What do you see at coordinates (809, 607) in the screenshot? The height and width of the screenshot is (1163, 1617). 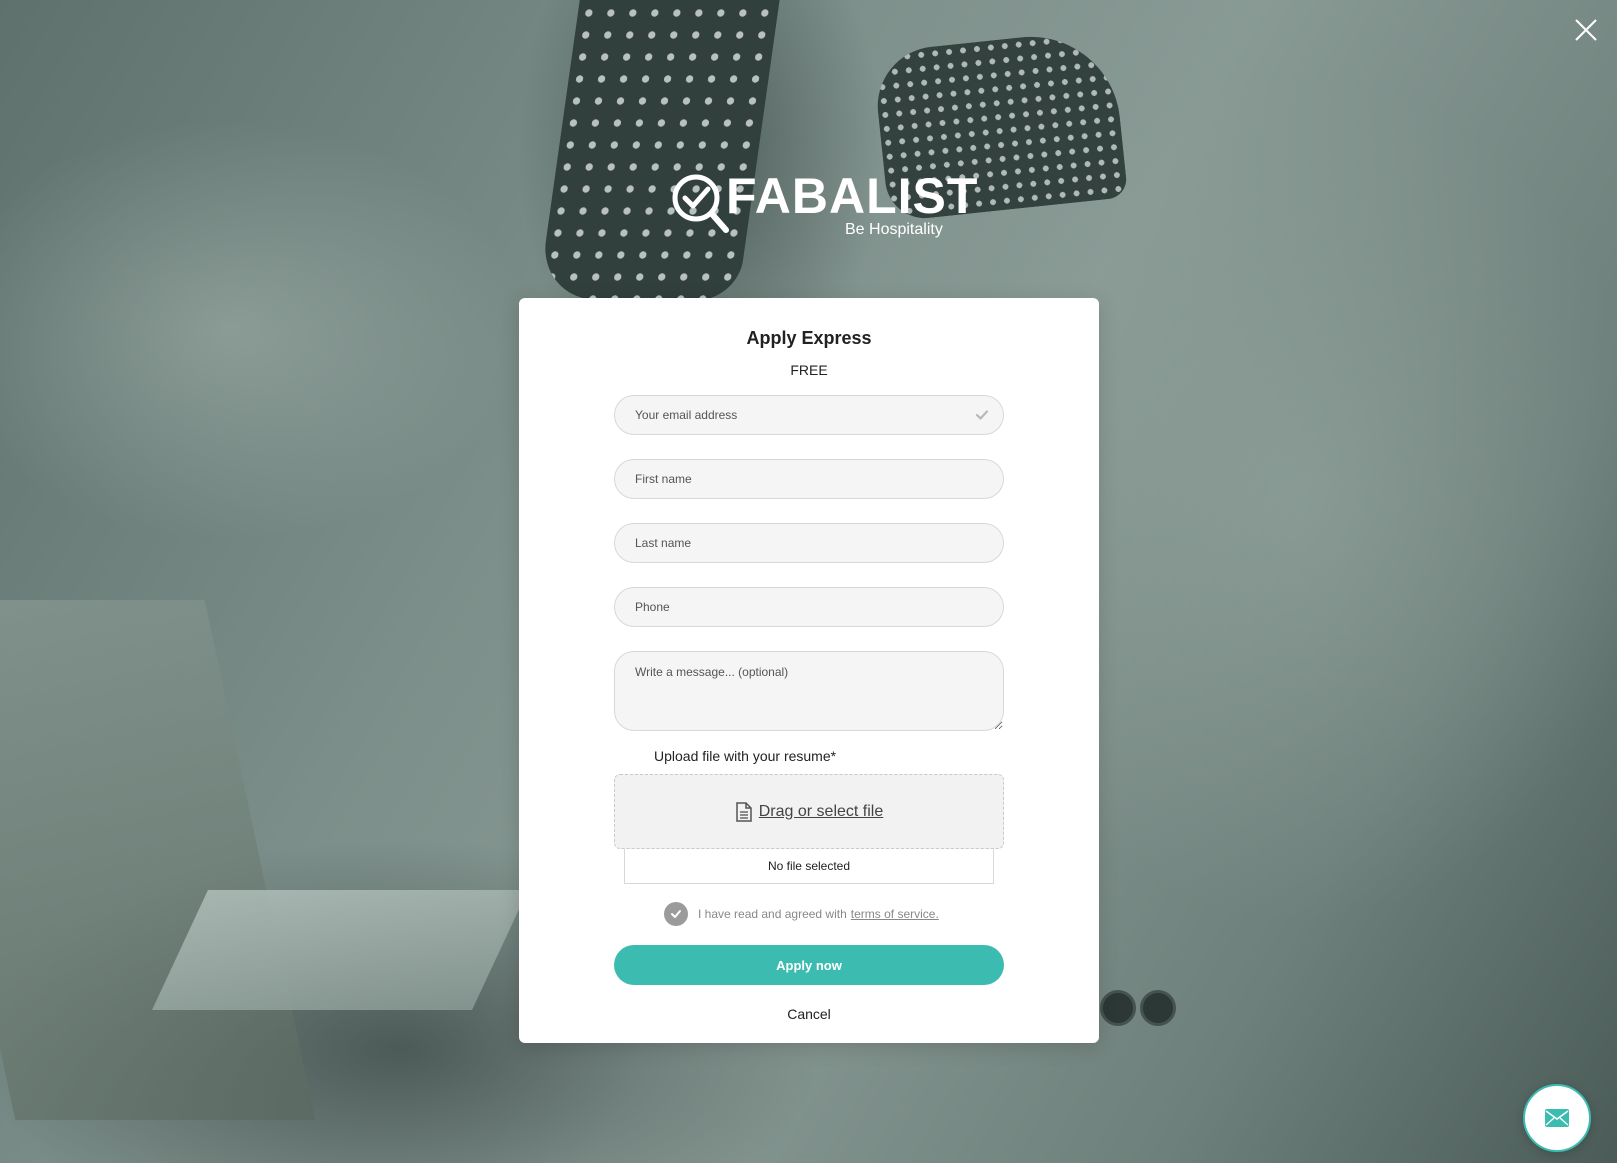 I see `phone-field` at bounding box center [809, 607].